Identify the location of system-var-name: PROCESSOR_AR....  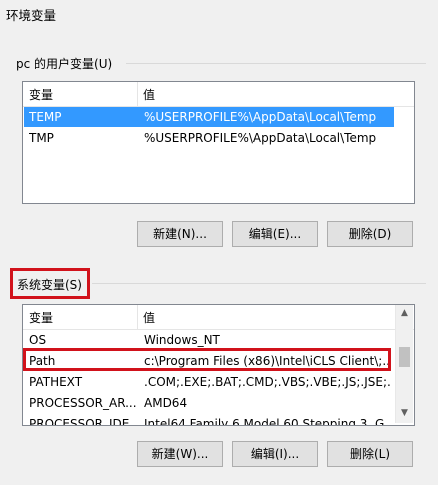
(83, 403).